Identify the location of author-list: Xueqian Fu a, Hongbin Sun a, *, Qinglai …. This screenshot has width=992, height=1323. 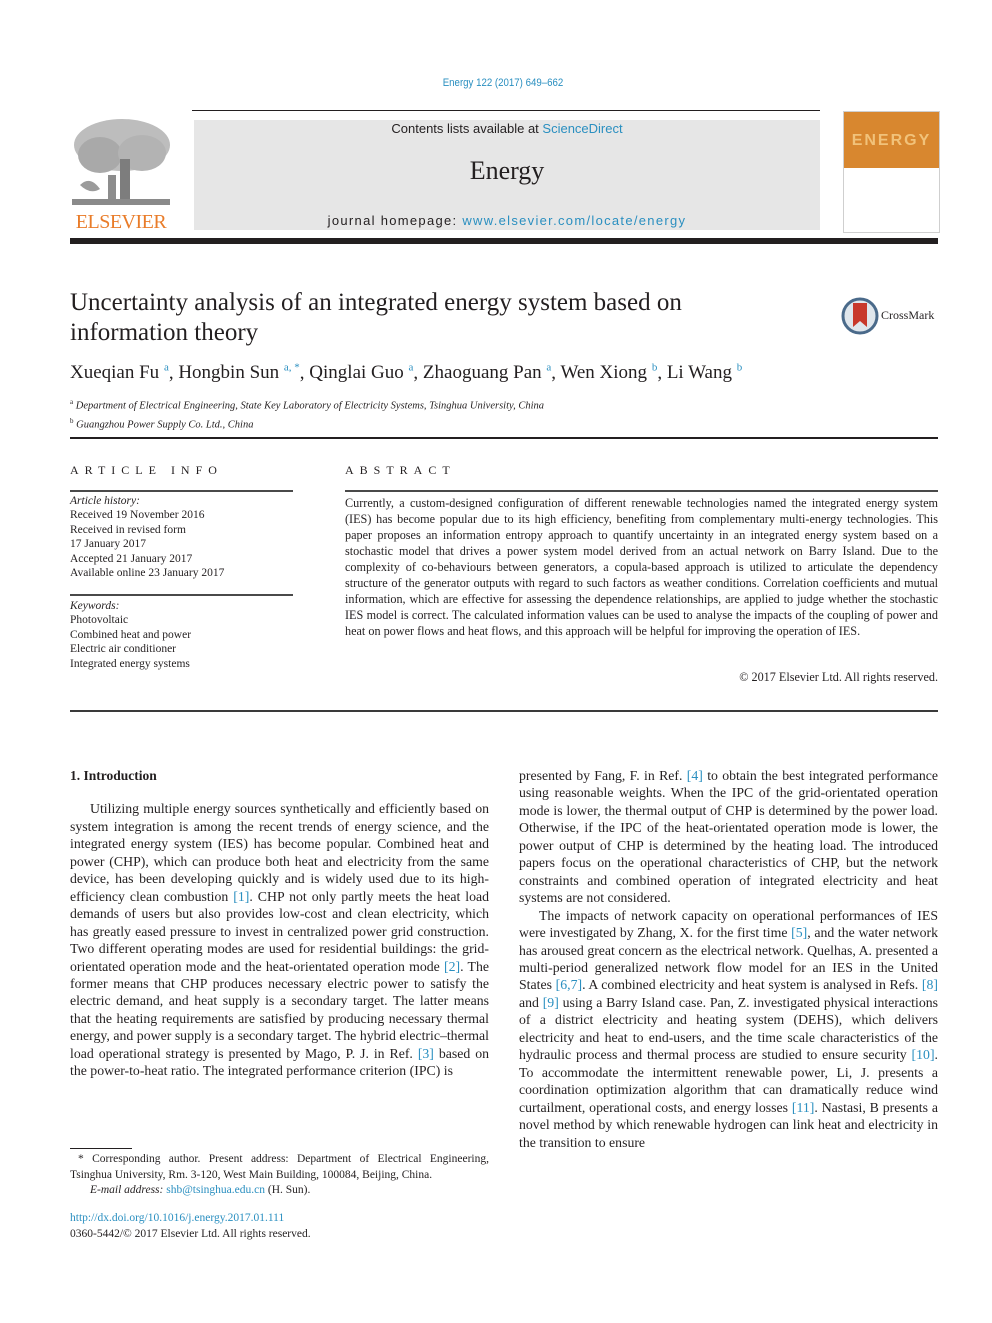
(406, 373).